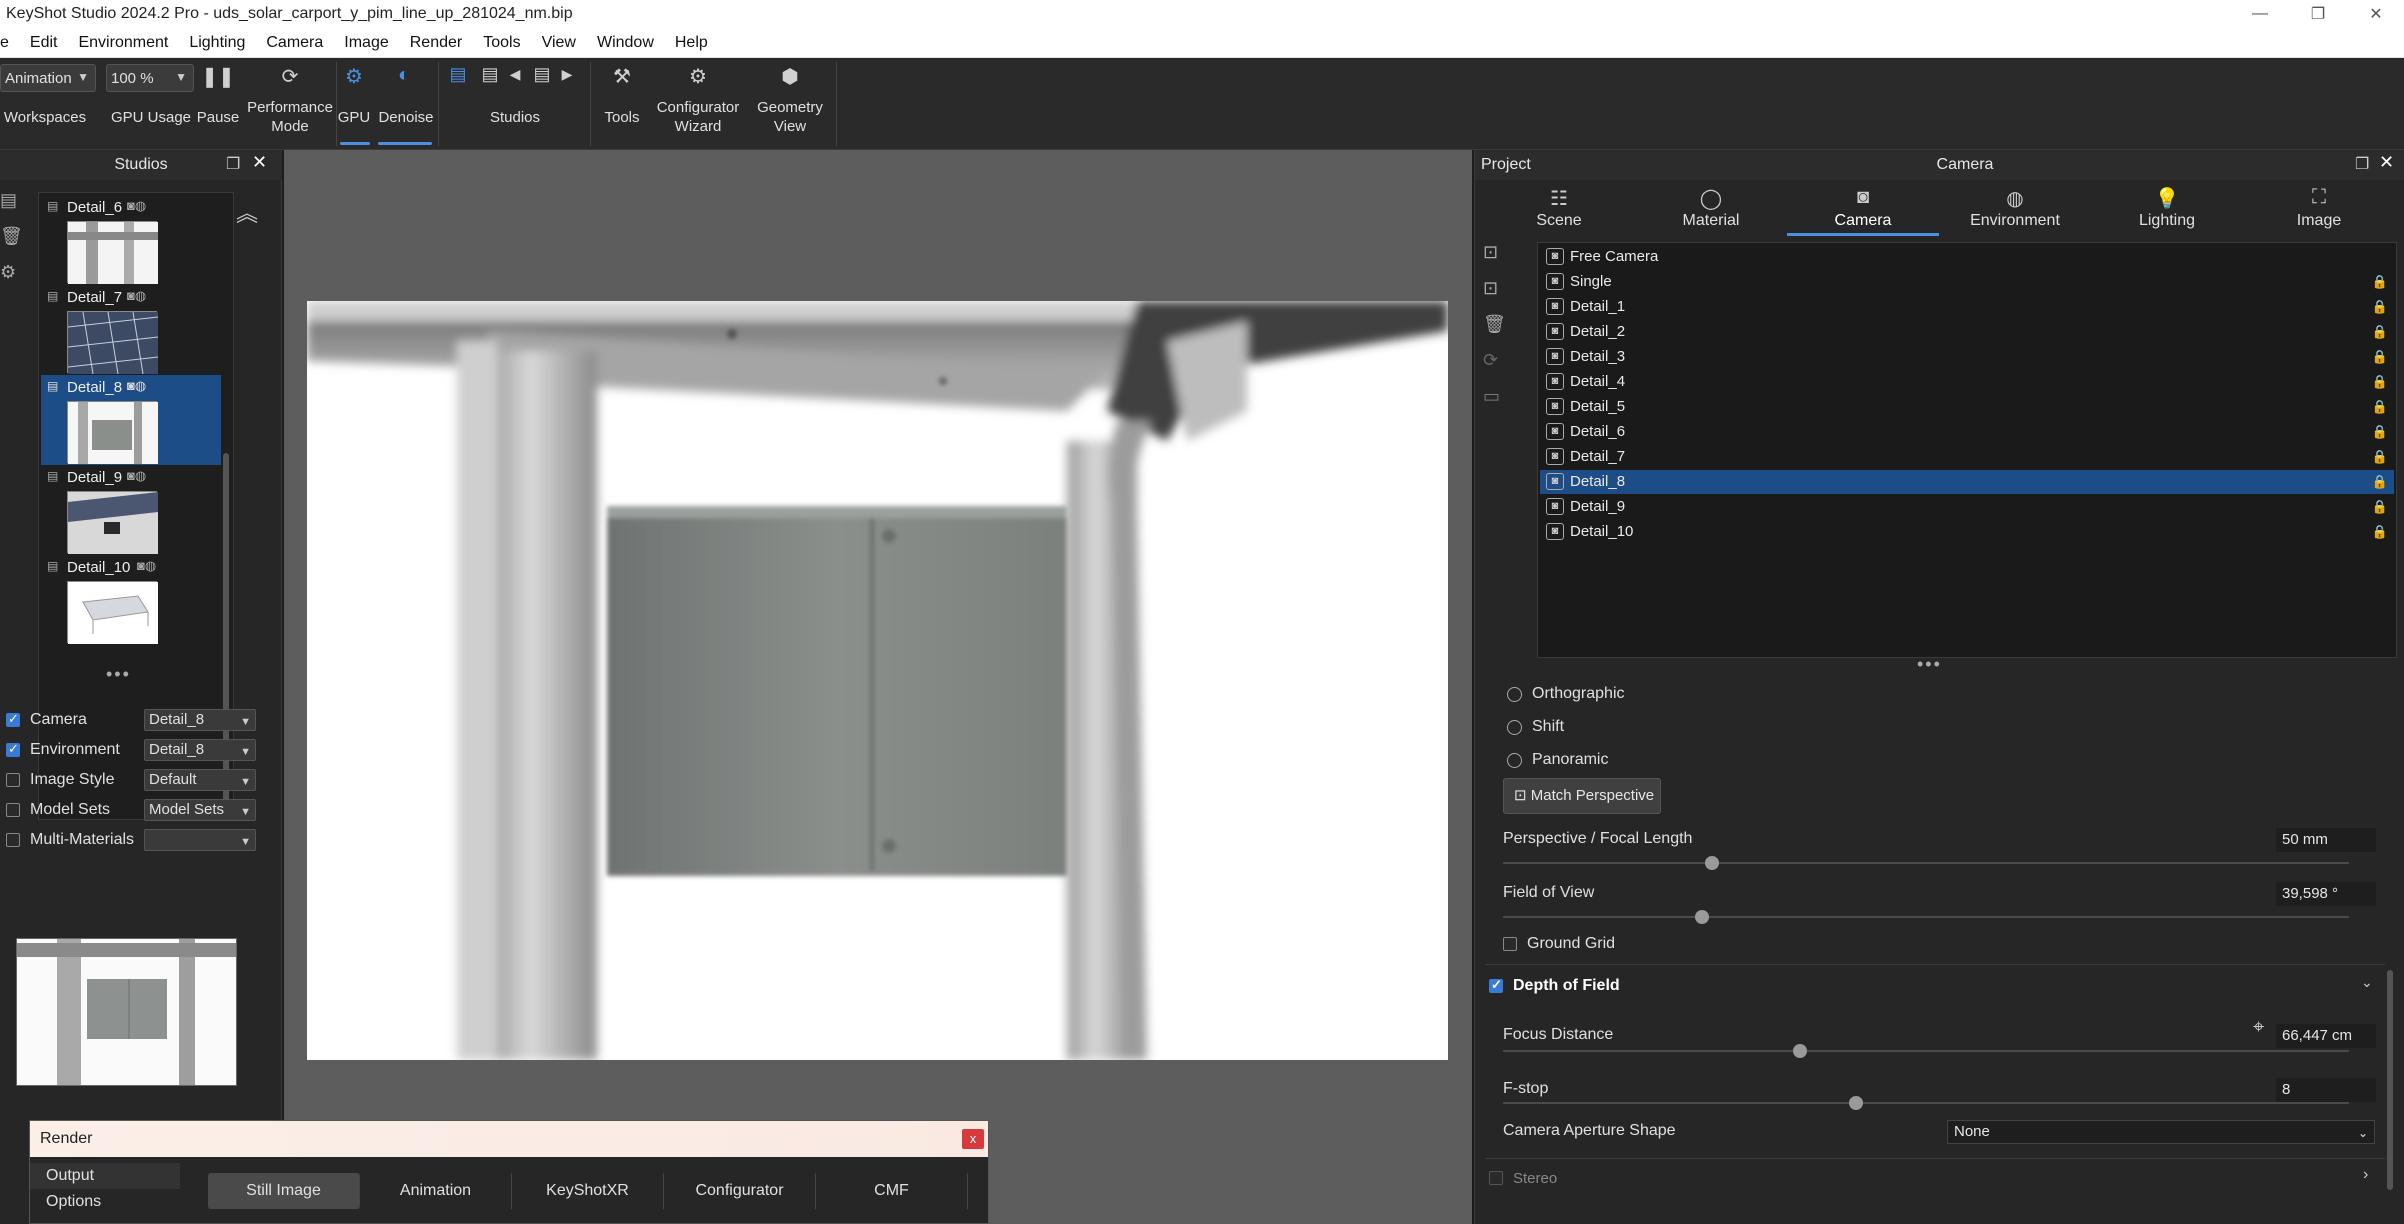 This screenshot has height=1224, width=2404. I want to click on menu-file: e, so click(4, 43).